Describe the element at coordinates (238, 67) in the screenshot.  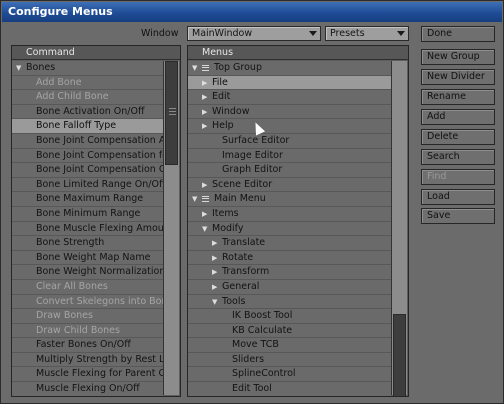
I see `menu-item-label: Top Group` at that location.